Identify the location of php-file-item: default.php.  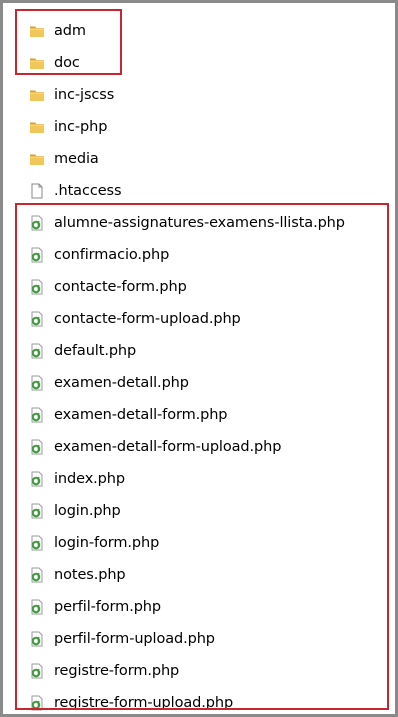
(82, 351).